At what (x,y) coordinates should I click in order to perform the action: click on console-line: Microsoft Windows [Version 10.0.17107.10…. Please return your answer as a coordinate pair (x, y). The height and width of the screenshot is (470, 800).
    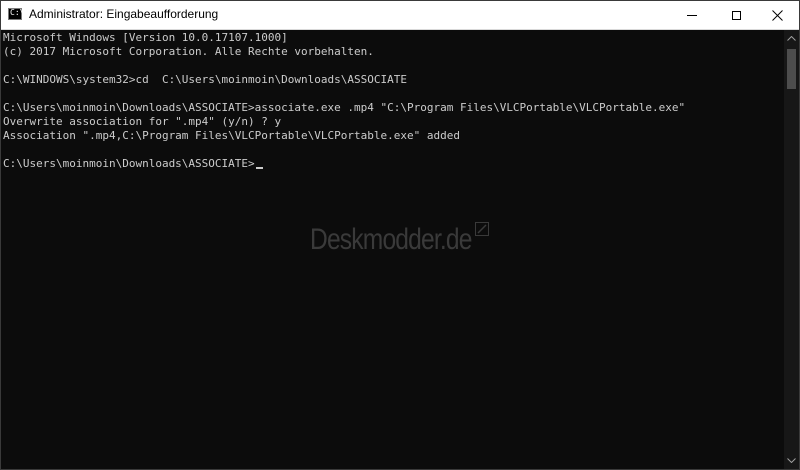
    Looking at the image, I should click on (145, 37).